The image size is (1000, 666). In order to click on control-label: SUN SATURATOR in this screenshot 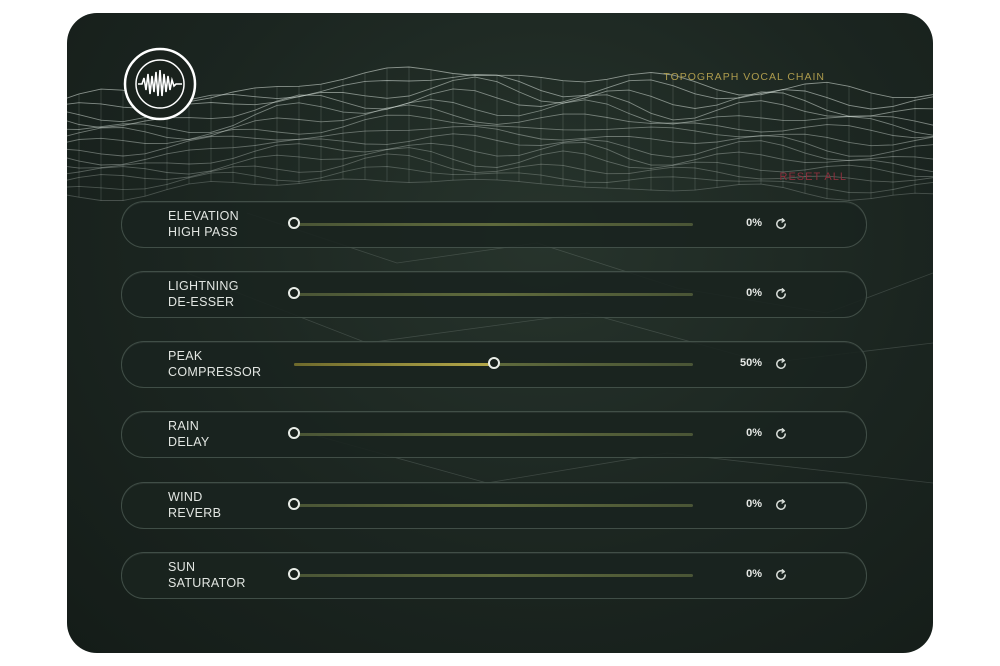, I will do `click(207, 575)`.